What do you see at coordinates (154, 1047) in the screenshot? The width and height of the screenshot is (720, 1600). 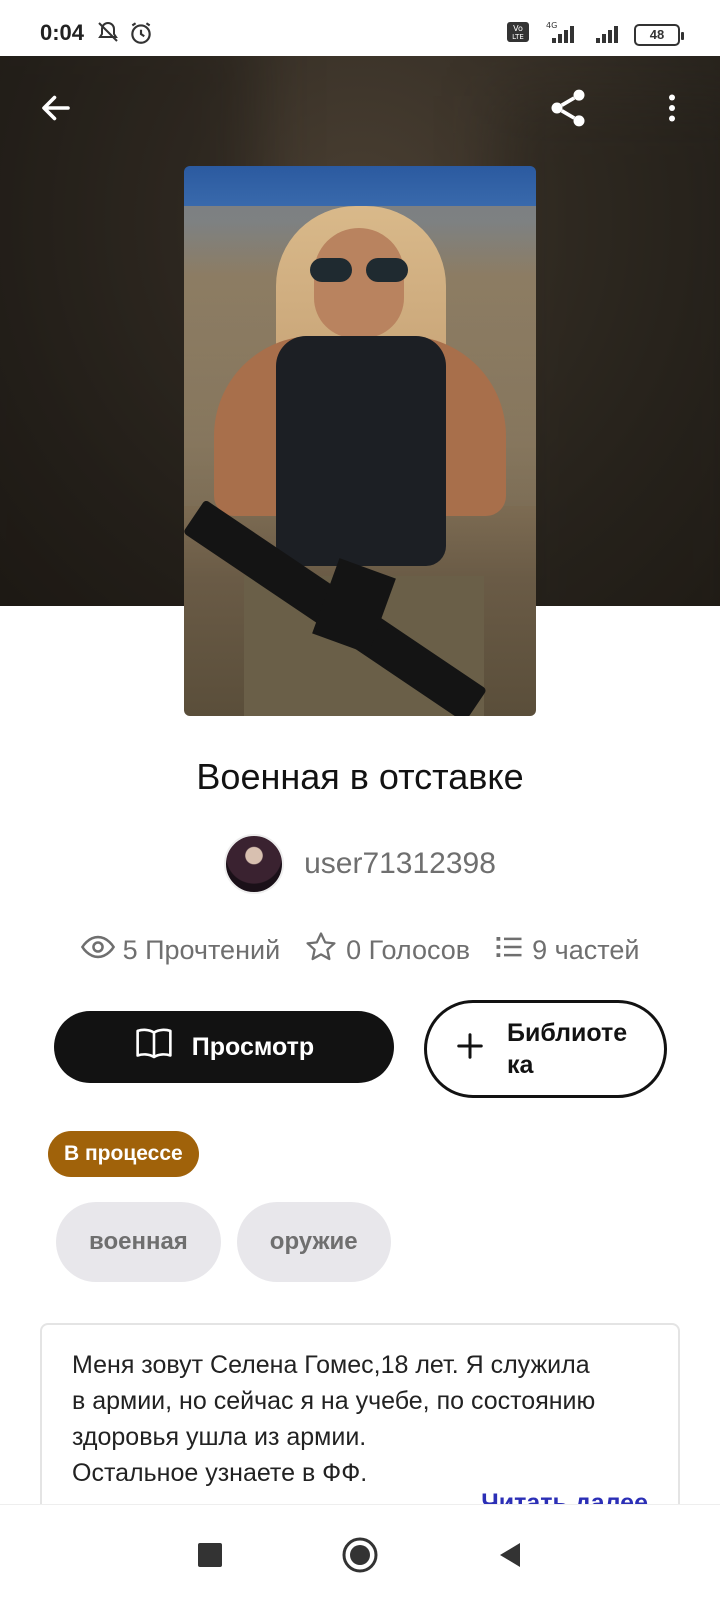 I see `book-open-icon` at bounding box center [154, 1047].